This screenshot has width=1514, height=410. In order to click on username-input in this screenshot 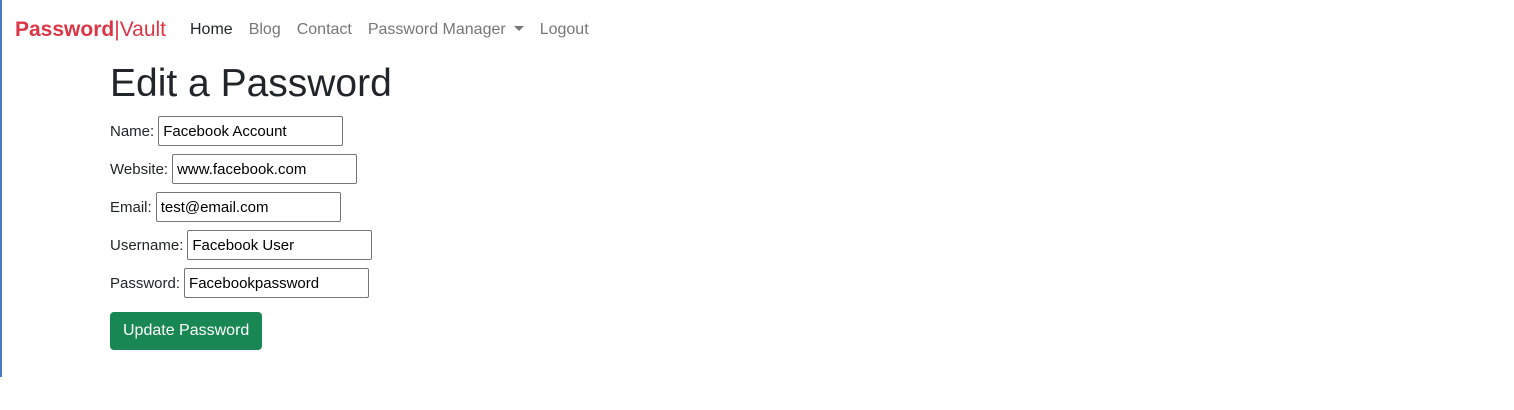, I will do `click(280, 245)`.